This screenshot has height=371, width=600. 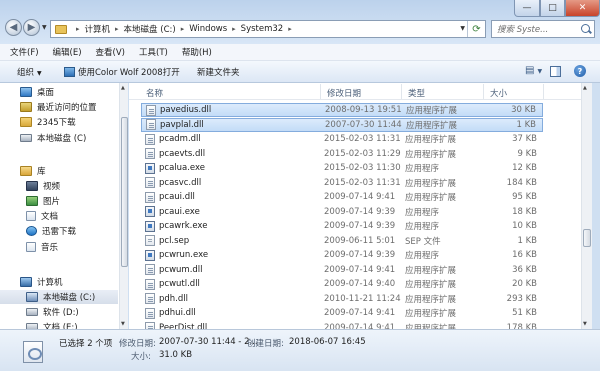 I want to click on address-history-dropdown: ▼, so click(x=462, y=28).